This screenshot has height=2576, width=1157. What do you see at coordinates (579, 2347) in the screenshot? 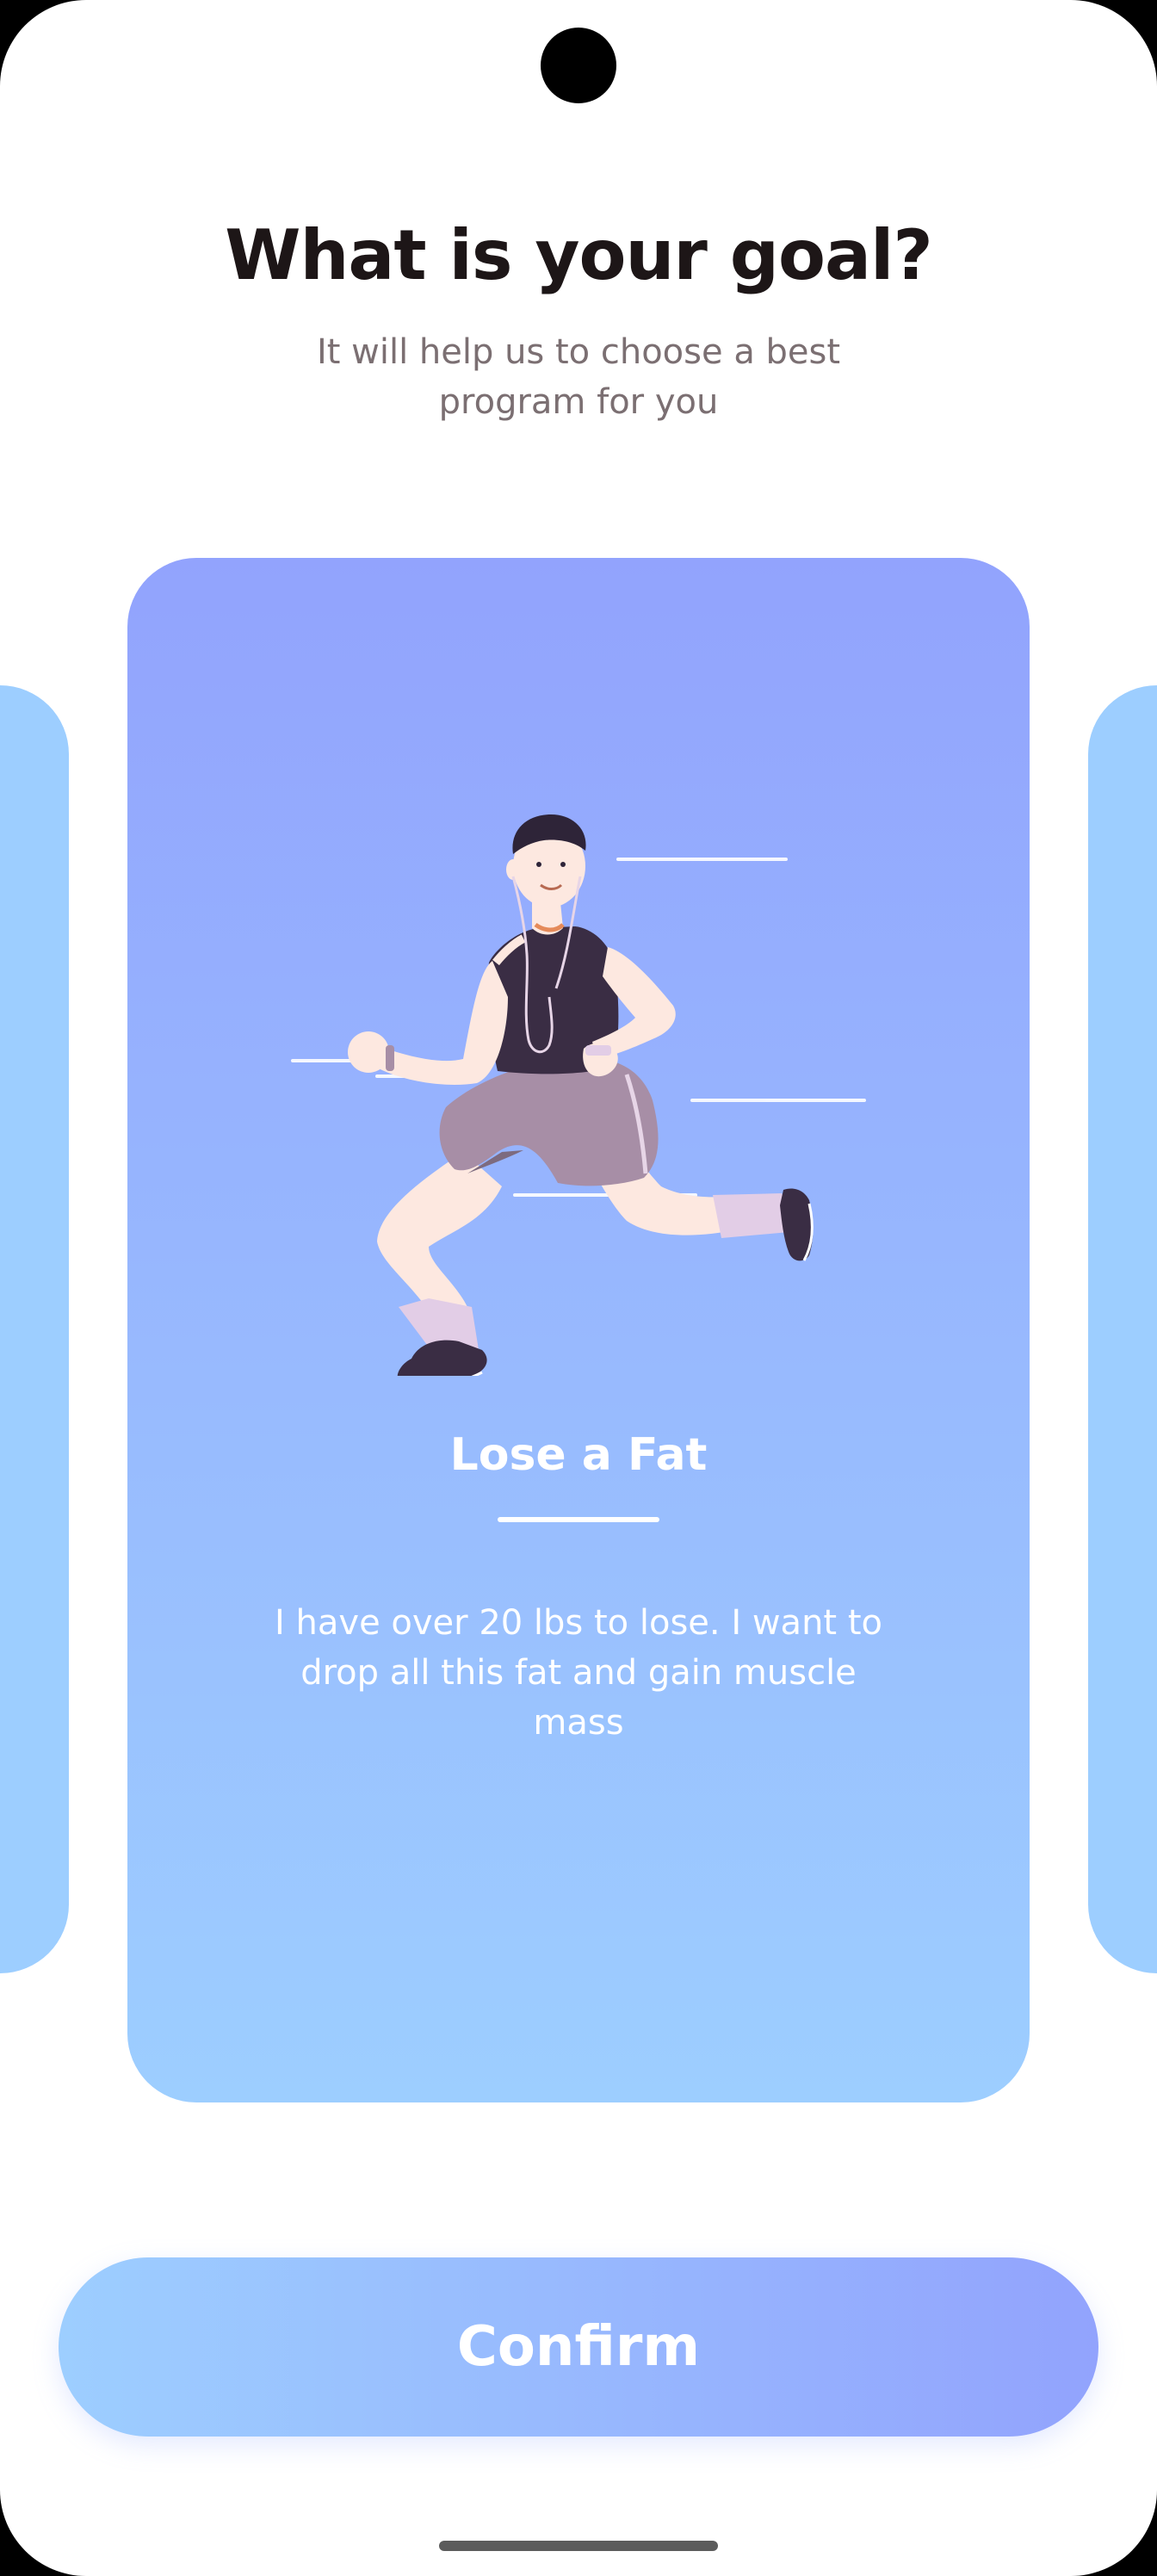
I see `confirm-button: Confirm` at bounding box center [579, 2347].